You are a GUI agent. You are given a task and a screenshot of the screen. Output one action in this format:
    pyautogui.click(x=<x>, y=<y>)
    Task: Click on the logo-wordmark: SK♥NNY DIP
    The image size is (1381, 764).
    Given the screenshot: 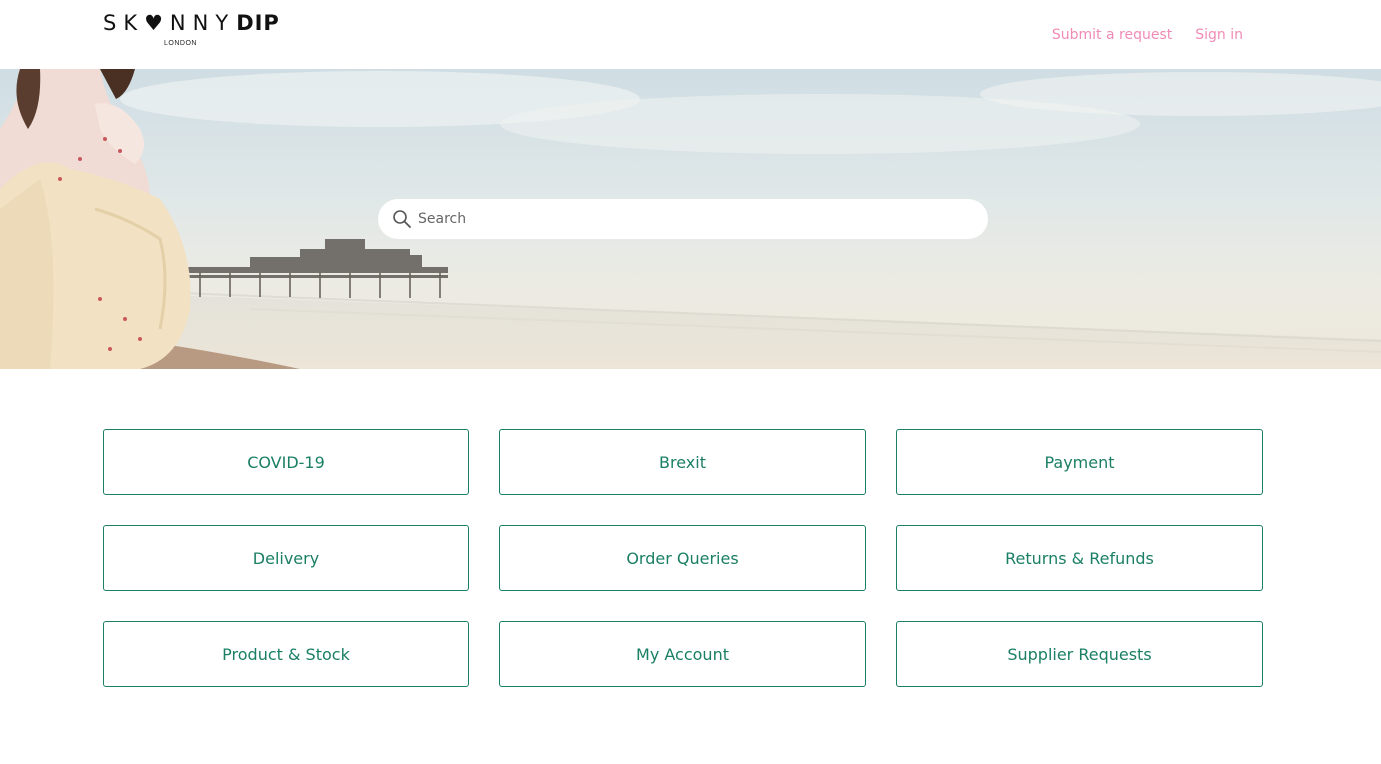 What is the action you would take?
    pyautogui.click(x=191, y=23)
    